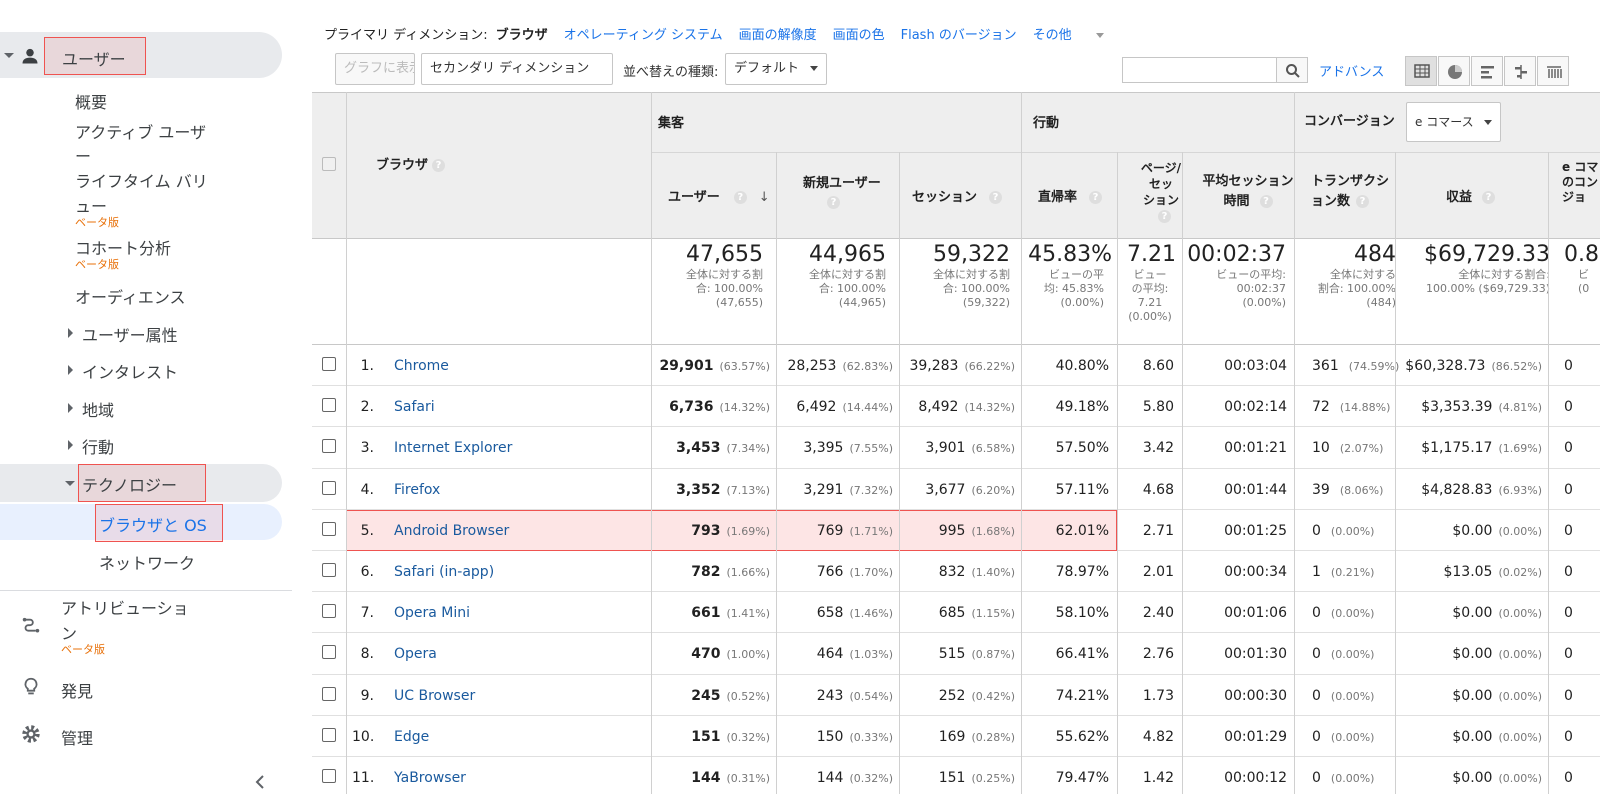 The height and width of the screenshot is (794, 1600). Describe the element at coordinates (1321, 407) in the screenshot. I see `cell-transactions-value: 72` at that location.